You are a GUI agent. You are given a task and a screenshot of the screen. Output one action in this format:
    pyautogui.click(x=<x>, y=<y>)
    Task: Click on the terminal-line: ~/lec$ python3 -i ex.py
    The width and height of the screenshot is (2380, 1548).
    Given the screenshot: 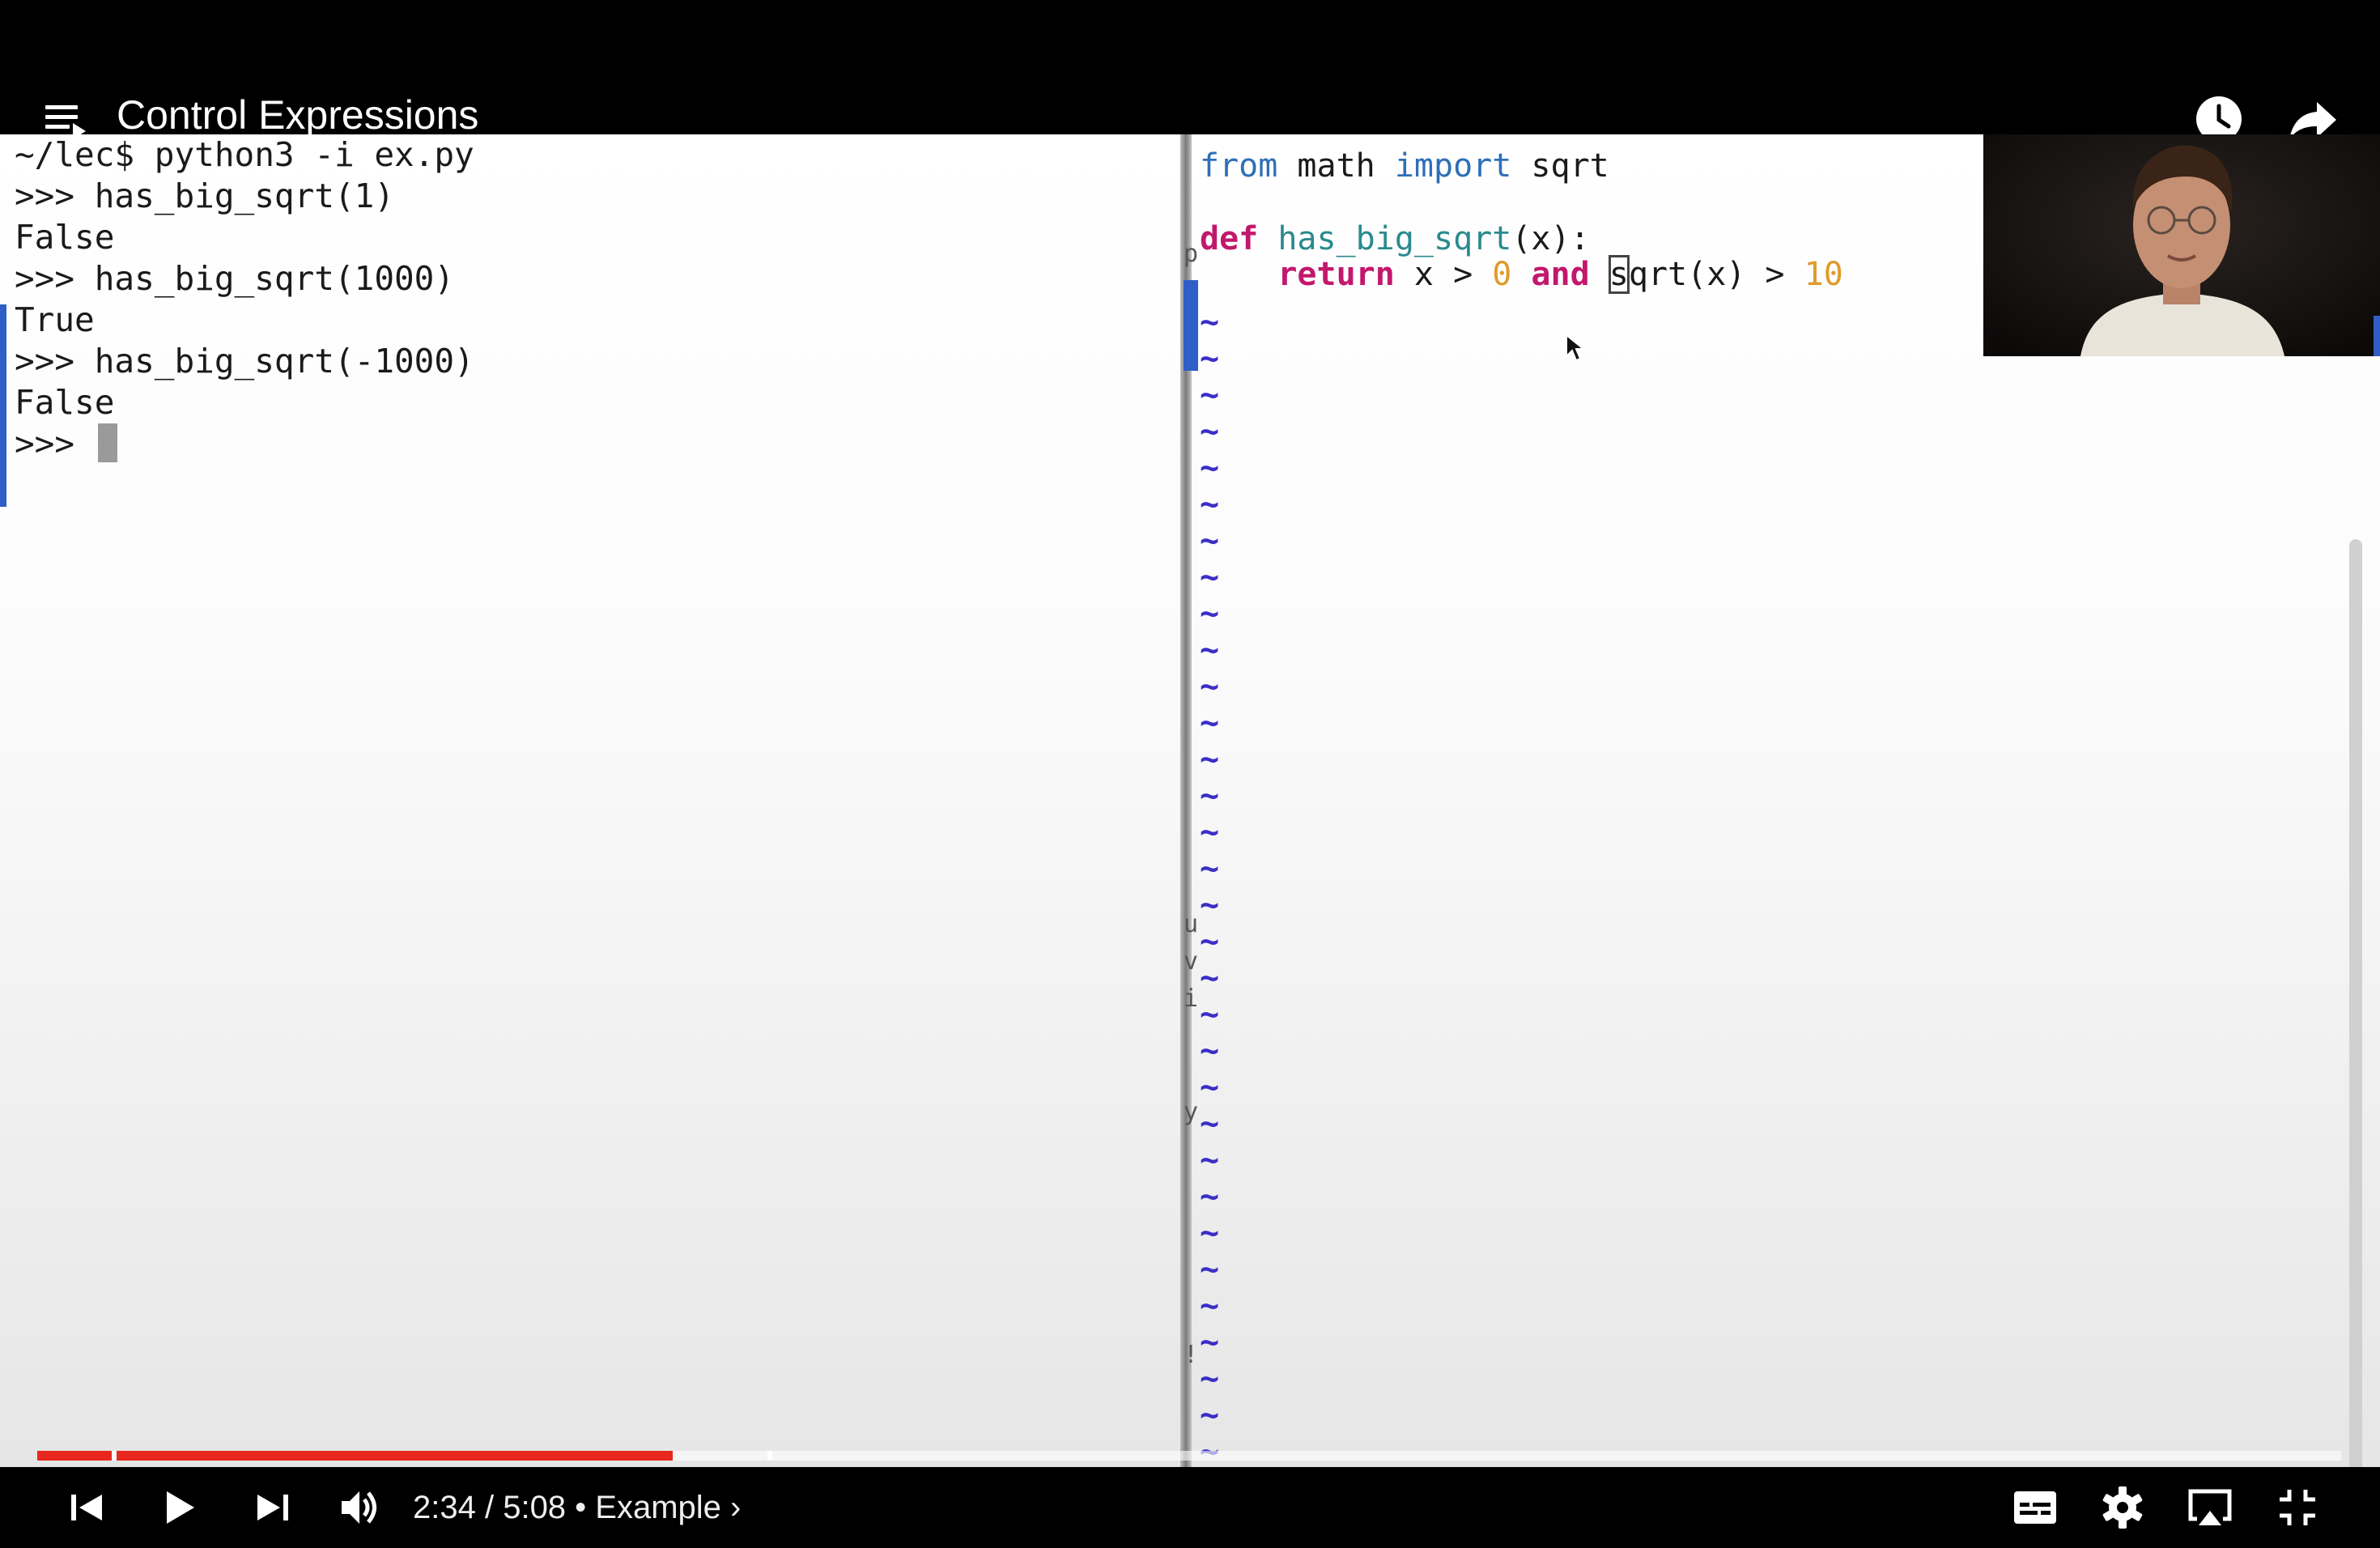 What is the action you would take?
    pyautogui.click(x=245, y=155)
    